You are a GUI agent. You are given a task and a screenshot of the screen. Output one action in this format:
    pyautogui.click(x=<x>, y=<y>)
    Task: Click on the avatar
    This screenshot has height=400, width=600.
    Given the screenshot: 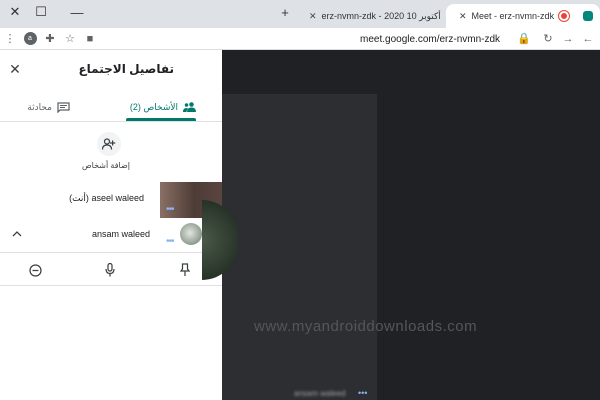 What is the action you would take?
    pyautogui.click(x=191, y=234)
    